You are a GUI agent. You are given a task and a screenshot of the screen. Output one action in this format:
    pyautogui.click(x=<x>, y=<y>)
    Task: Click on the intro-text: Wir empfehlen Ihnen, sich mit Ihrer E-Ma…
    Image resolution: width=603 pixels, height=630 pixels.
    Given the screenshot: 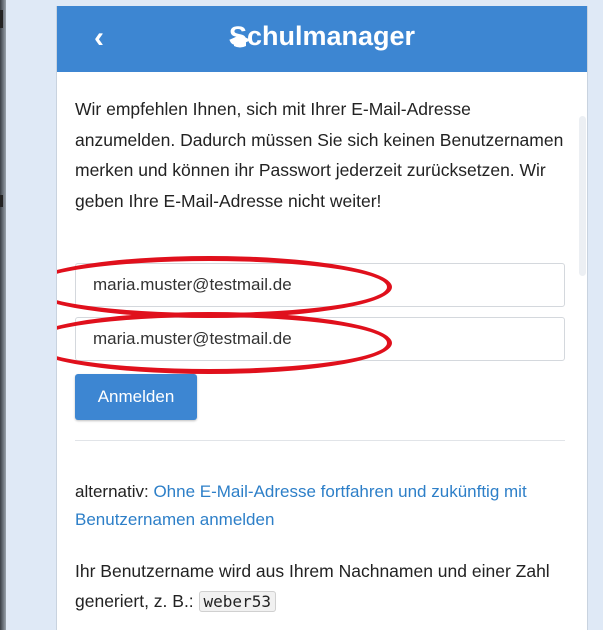 What is the action you would take?
    pyautogui.click(x=319, y=155)
    